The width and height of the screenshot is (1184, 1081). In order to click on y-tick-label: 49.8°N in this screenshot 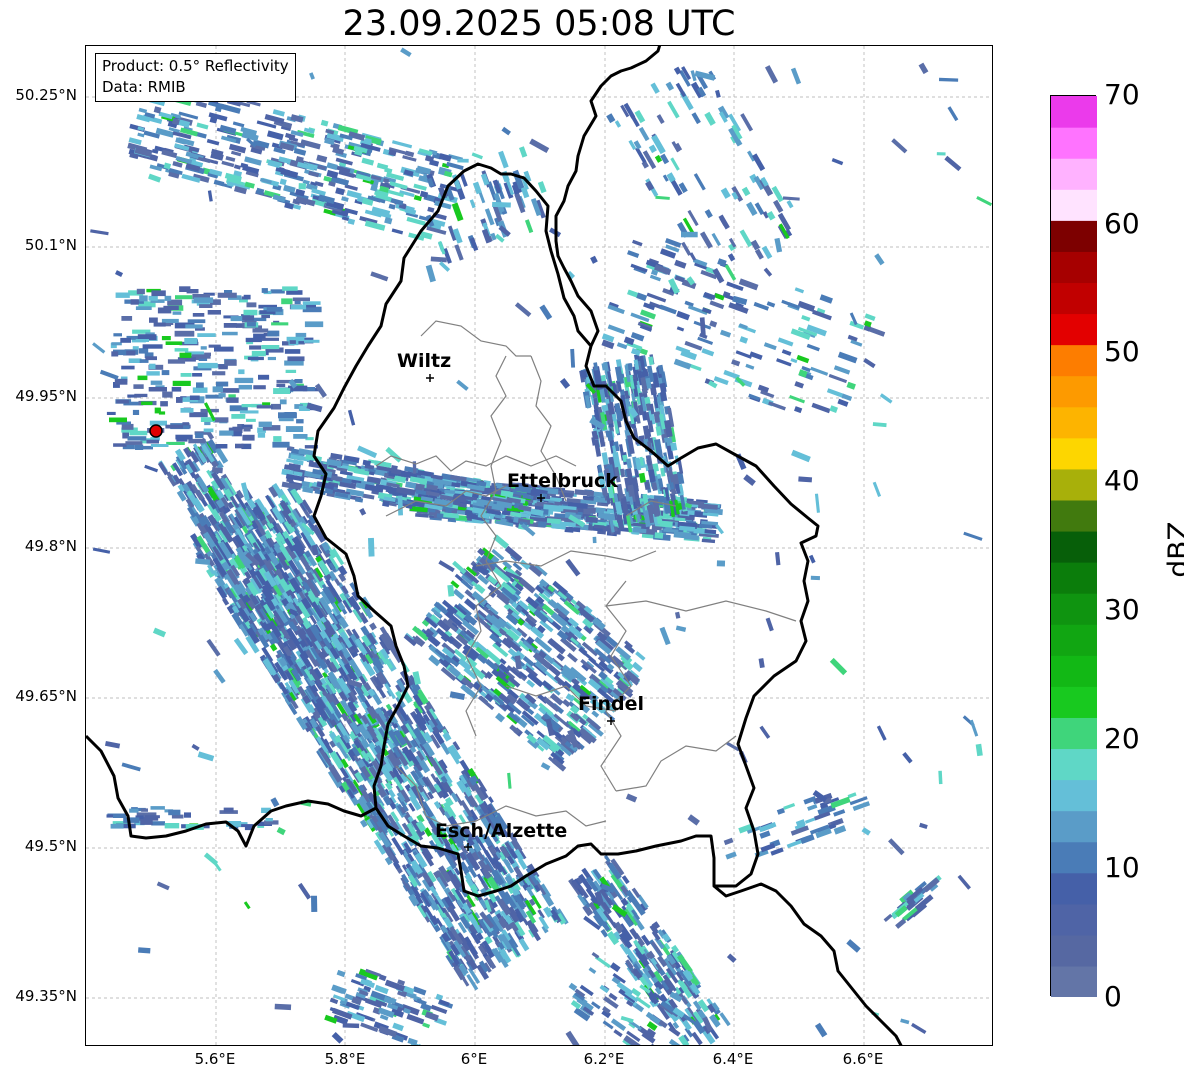, I will do `click(50, 546)`.